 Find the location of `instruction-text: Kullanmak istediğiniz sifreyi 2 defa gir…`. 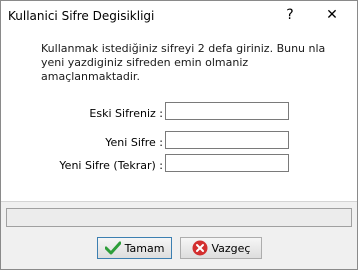

instruction-text: Kullanmak istediğiniz sifreyi 2 defa gir… is located at coordinates (191, 63).